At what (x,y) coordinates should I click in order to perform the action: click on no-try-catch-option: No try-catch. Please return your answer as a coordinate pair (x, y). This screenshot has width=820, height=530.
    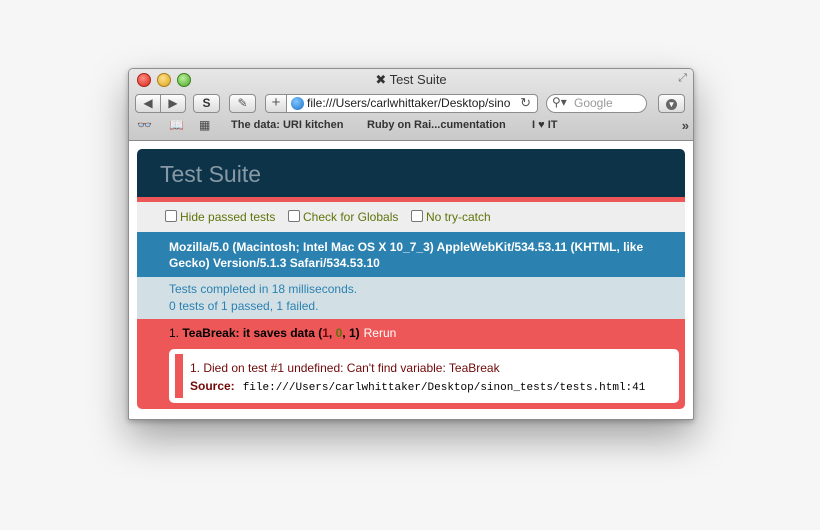
    Looking at the image, I should click on (451, 217).